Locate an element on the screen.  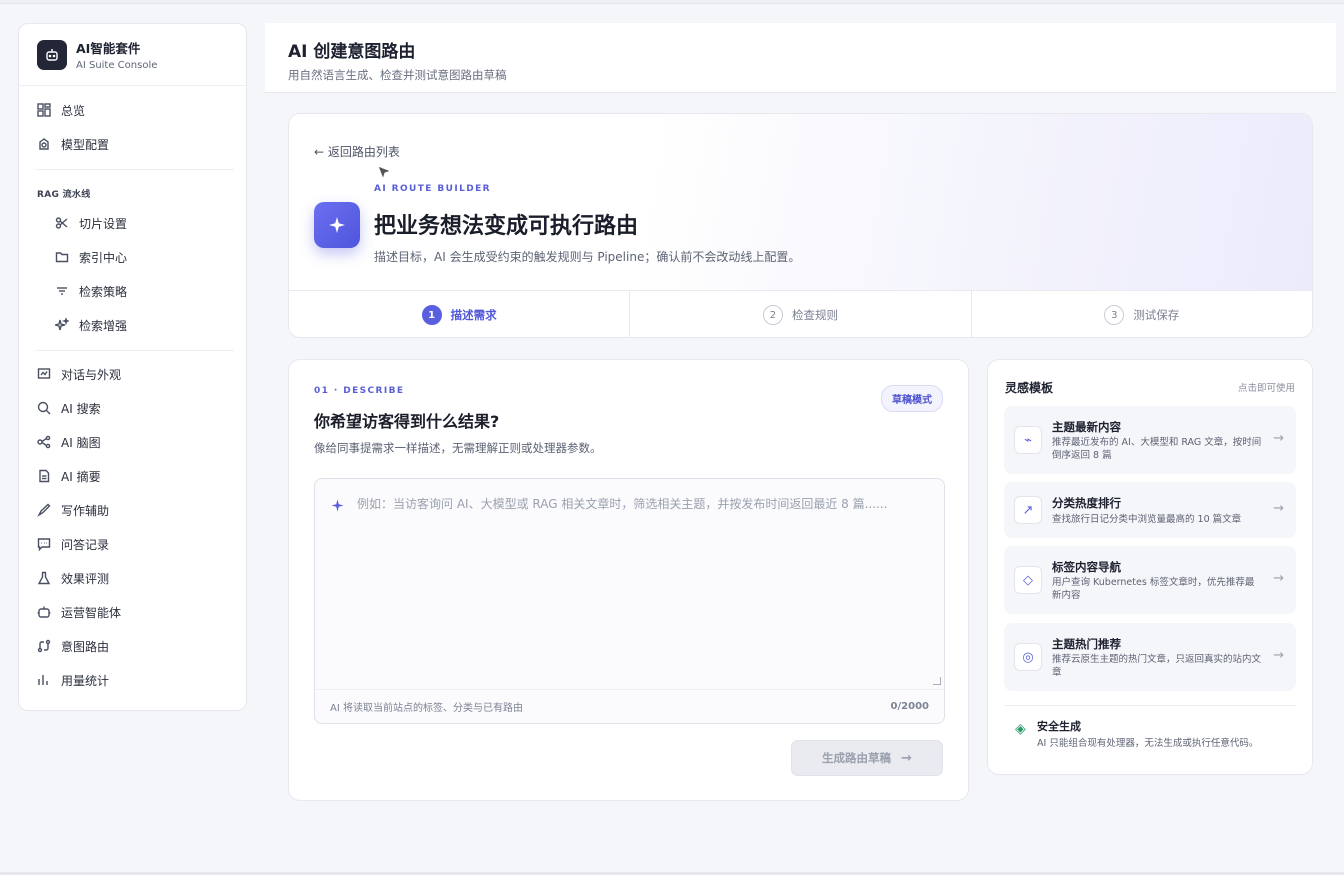
step-label: 测试保存 is located at coordinates (1156, 315).